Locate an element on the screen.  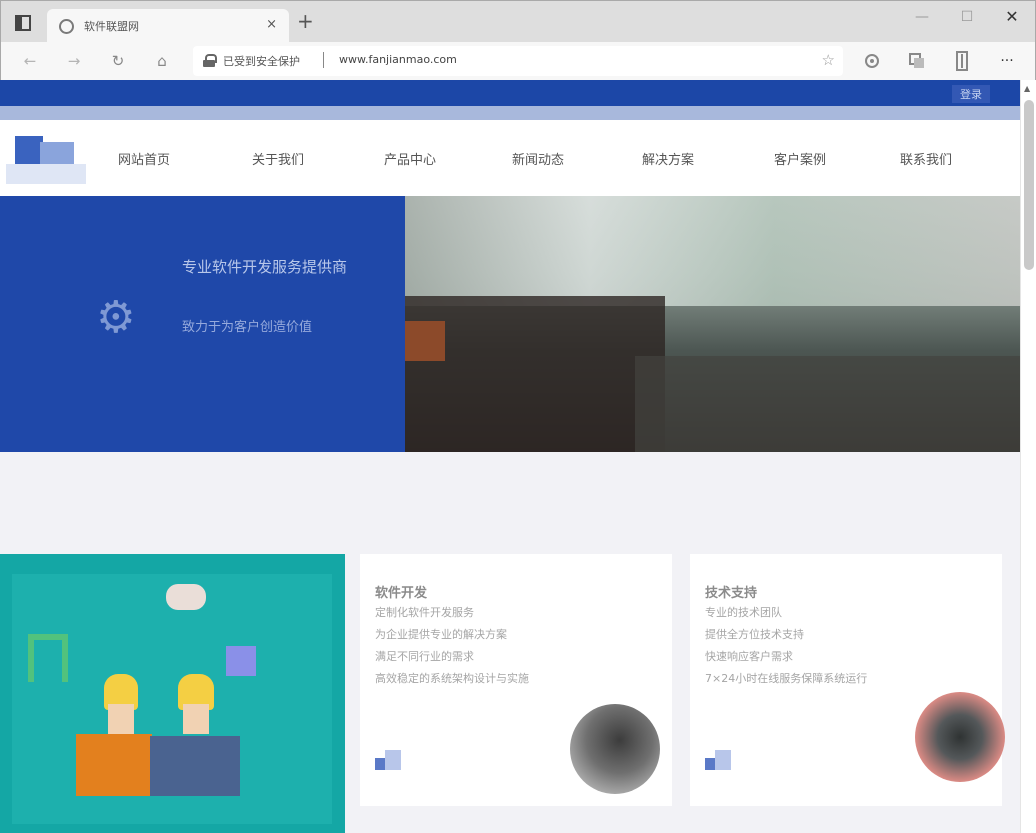
illustration-plant is located at coordinates (48, 658).